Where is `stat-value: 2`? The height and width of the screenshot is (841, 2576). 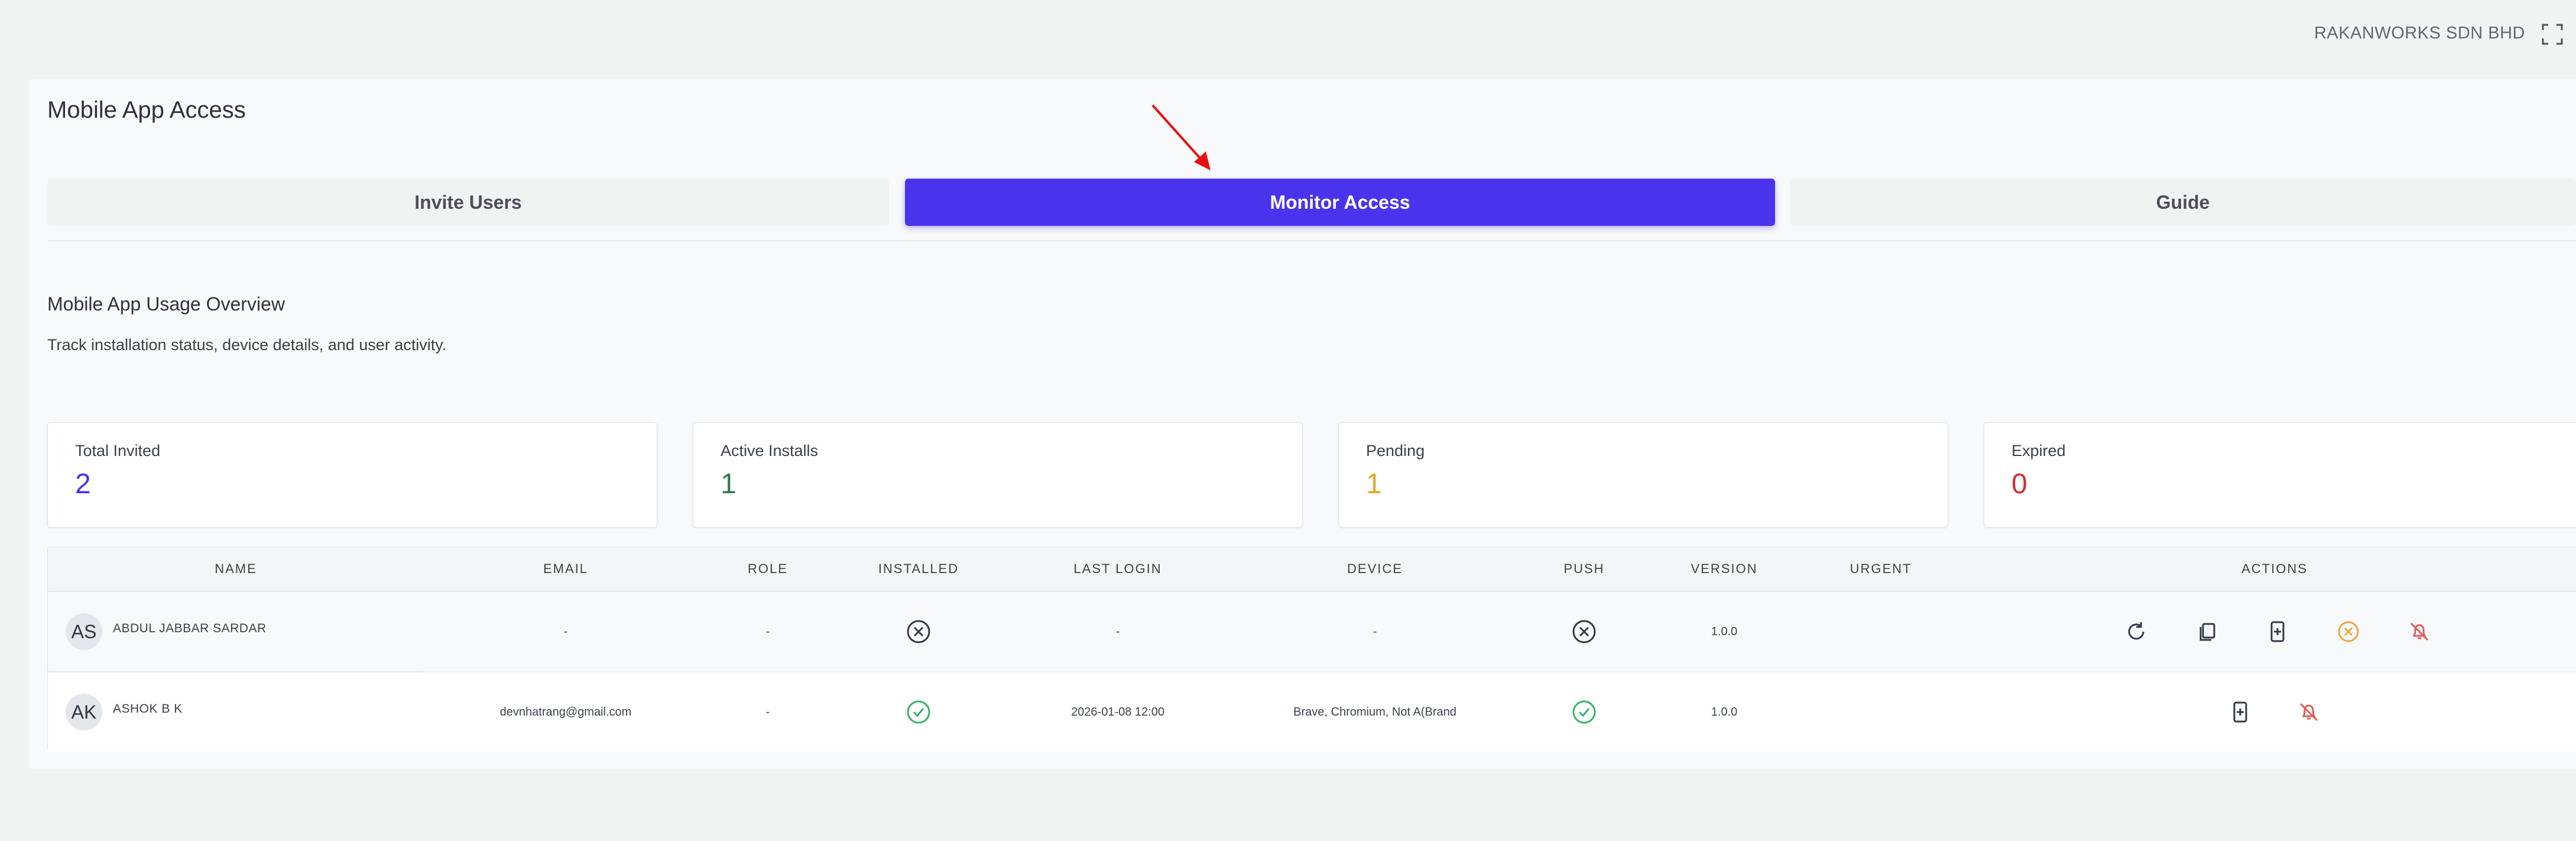 stat-value: 2 is located at coordinates (83, 484).